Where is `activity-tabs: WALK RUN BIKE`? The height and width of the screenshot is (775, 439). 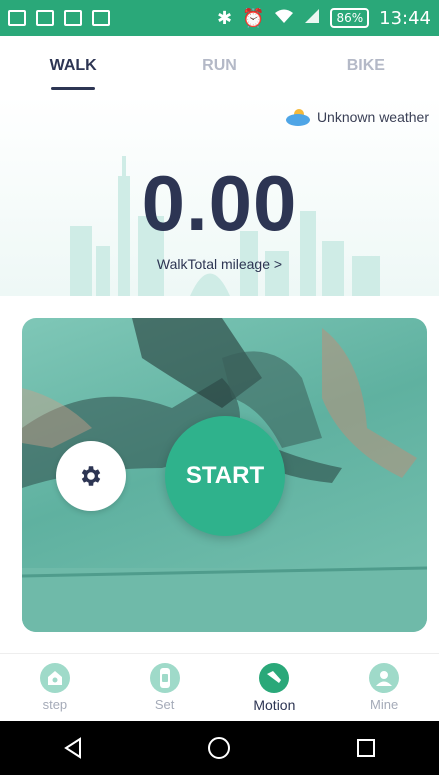 activity-tabs: WALK RUN BIKE is located at coordinates (219, 66).